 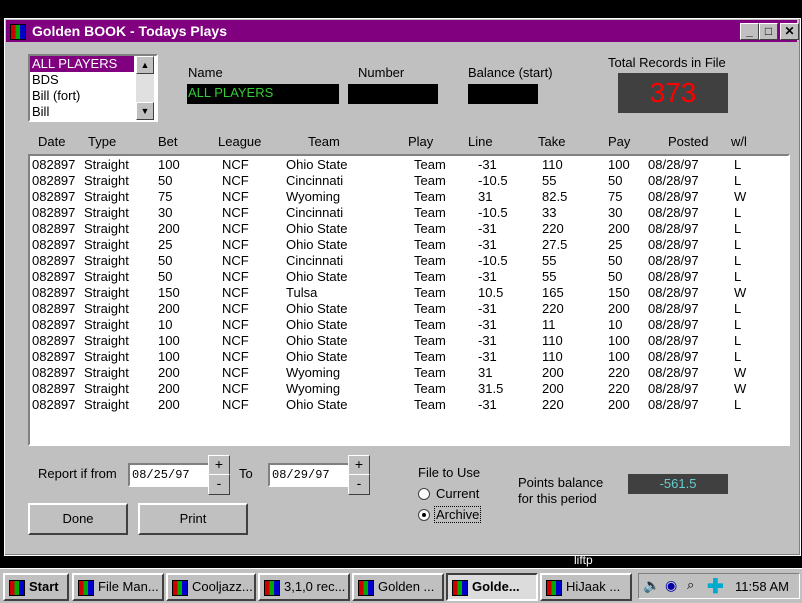 What do you see at coordinates (82, 64) in the screenshot?
I see `player-list-item: ALL PLAYERS` at bounding box center [82, 64].